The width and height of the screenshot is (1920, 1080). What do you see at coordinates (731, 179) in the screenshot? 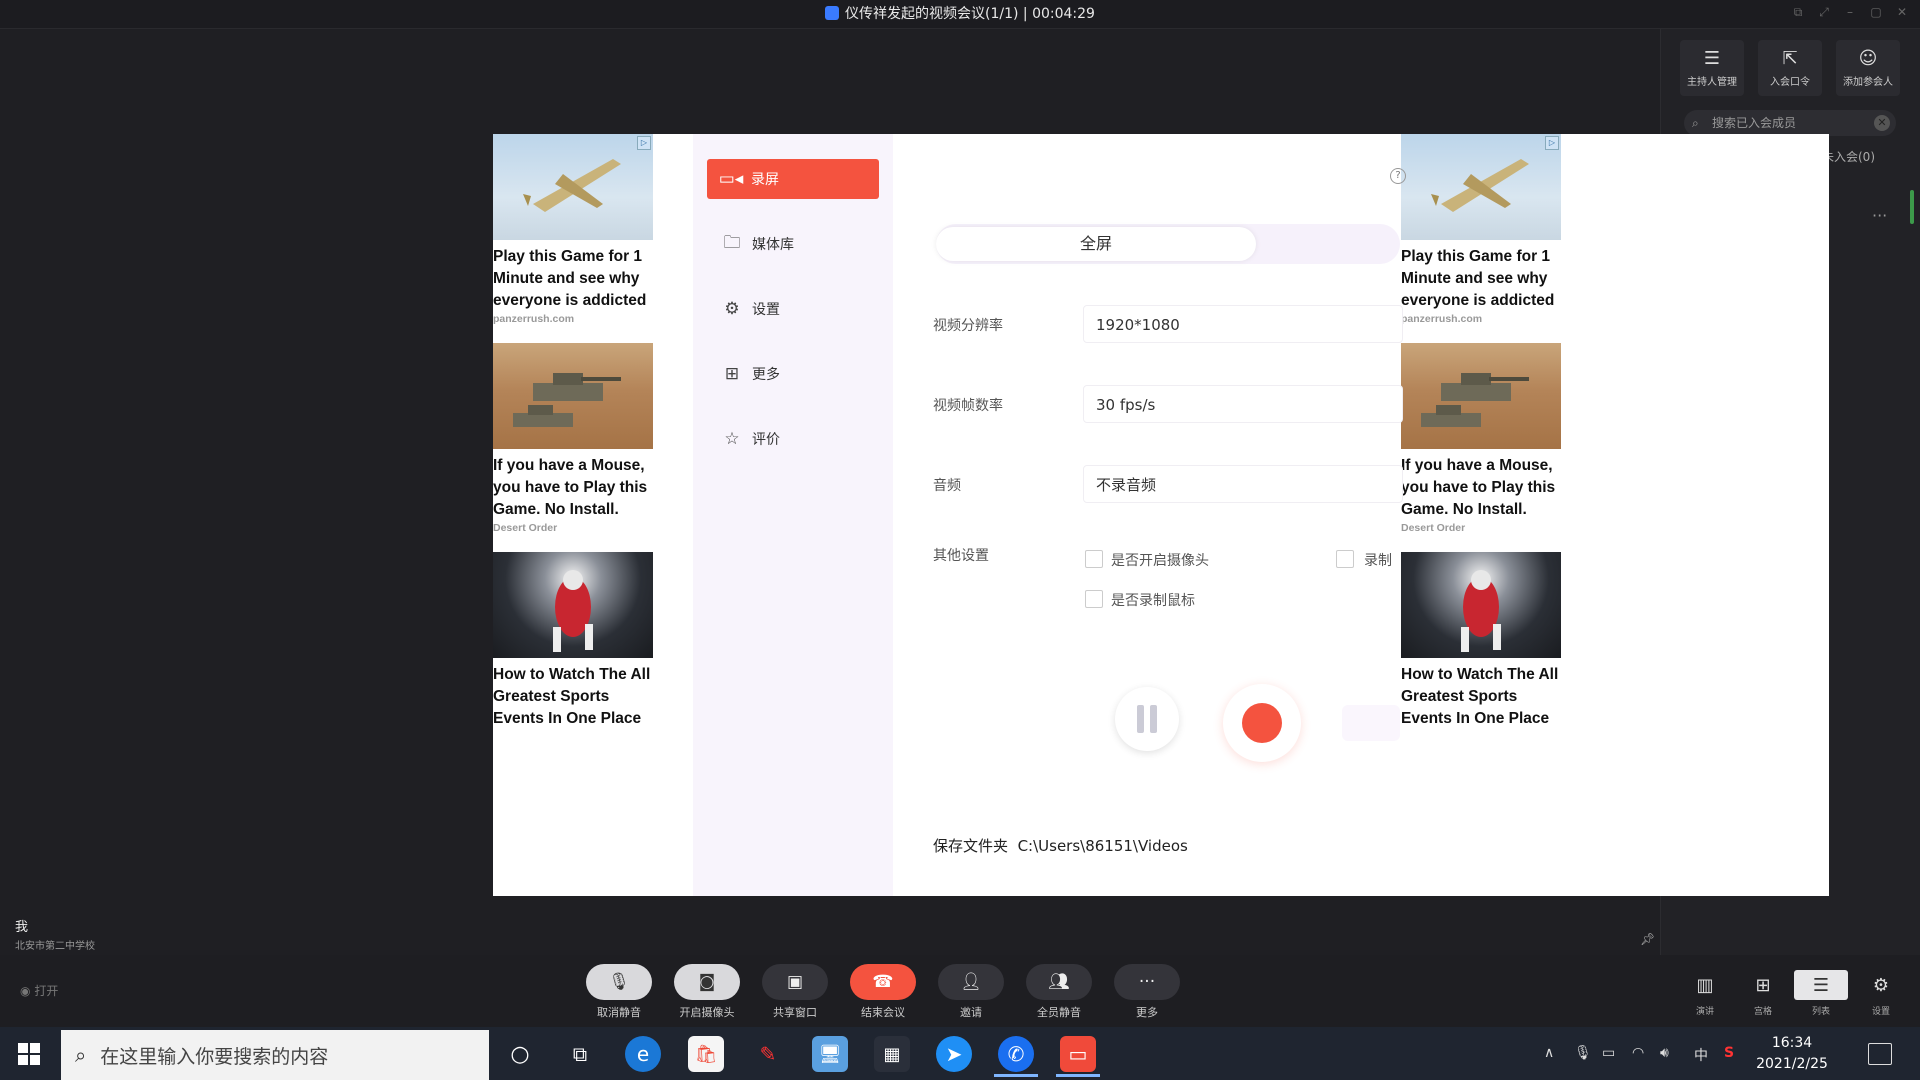
I see `camera-icon: ▭◂` at bounding box center [731, 179].